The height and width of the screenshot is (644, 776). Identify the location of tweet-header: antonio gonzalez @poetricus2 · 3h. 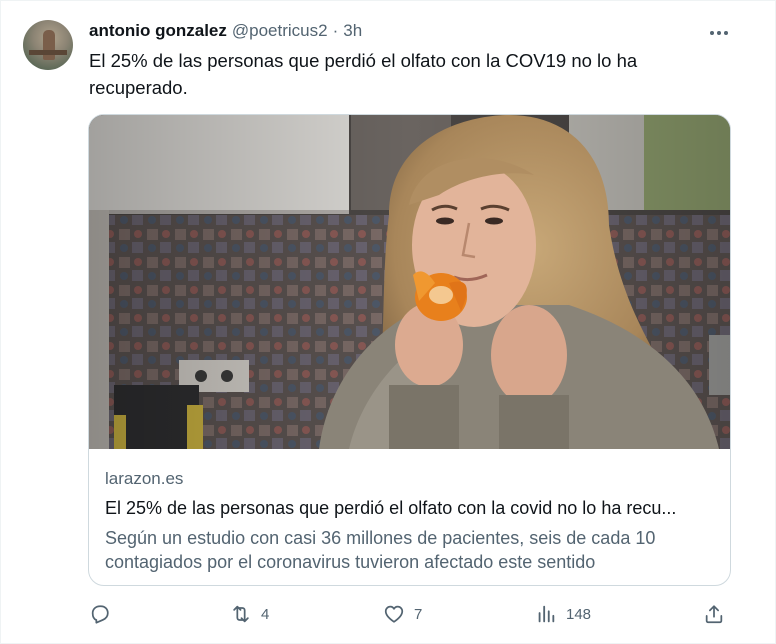
(225, 31).